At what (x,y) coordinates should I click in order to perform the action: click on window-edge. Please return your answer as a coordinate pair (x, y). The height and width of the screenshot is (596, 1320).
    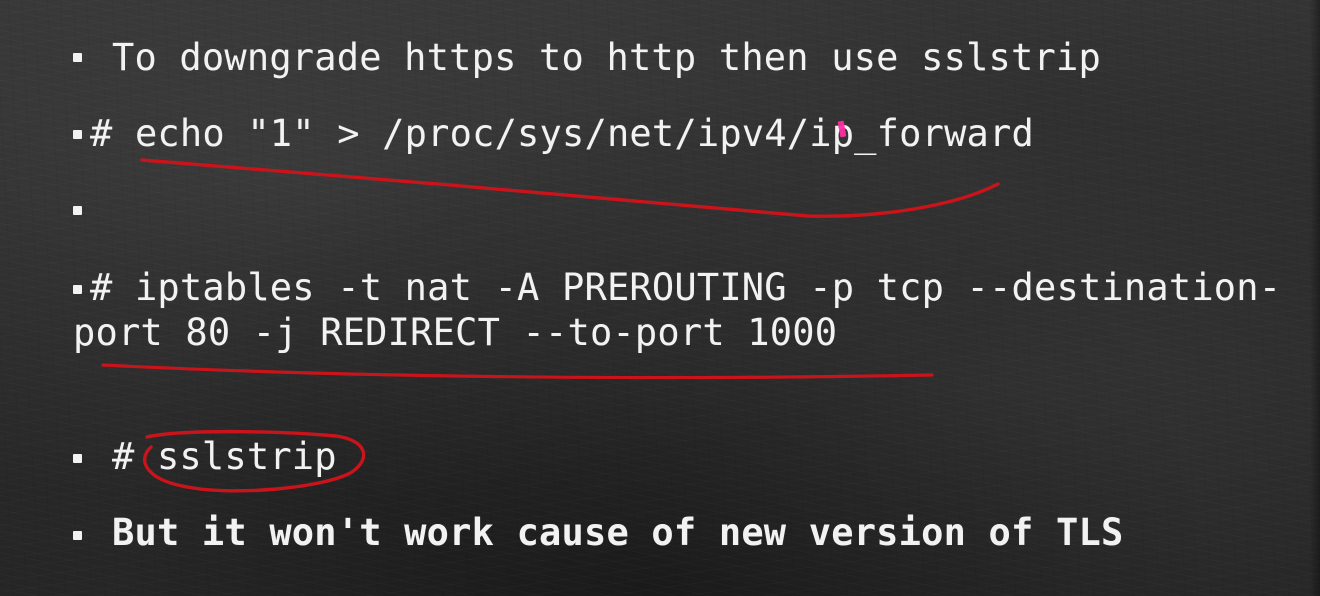
    Looking at the image, I should click on (1315, 298).